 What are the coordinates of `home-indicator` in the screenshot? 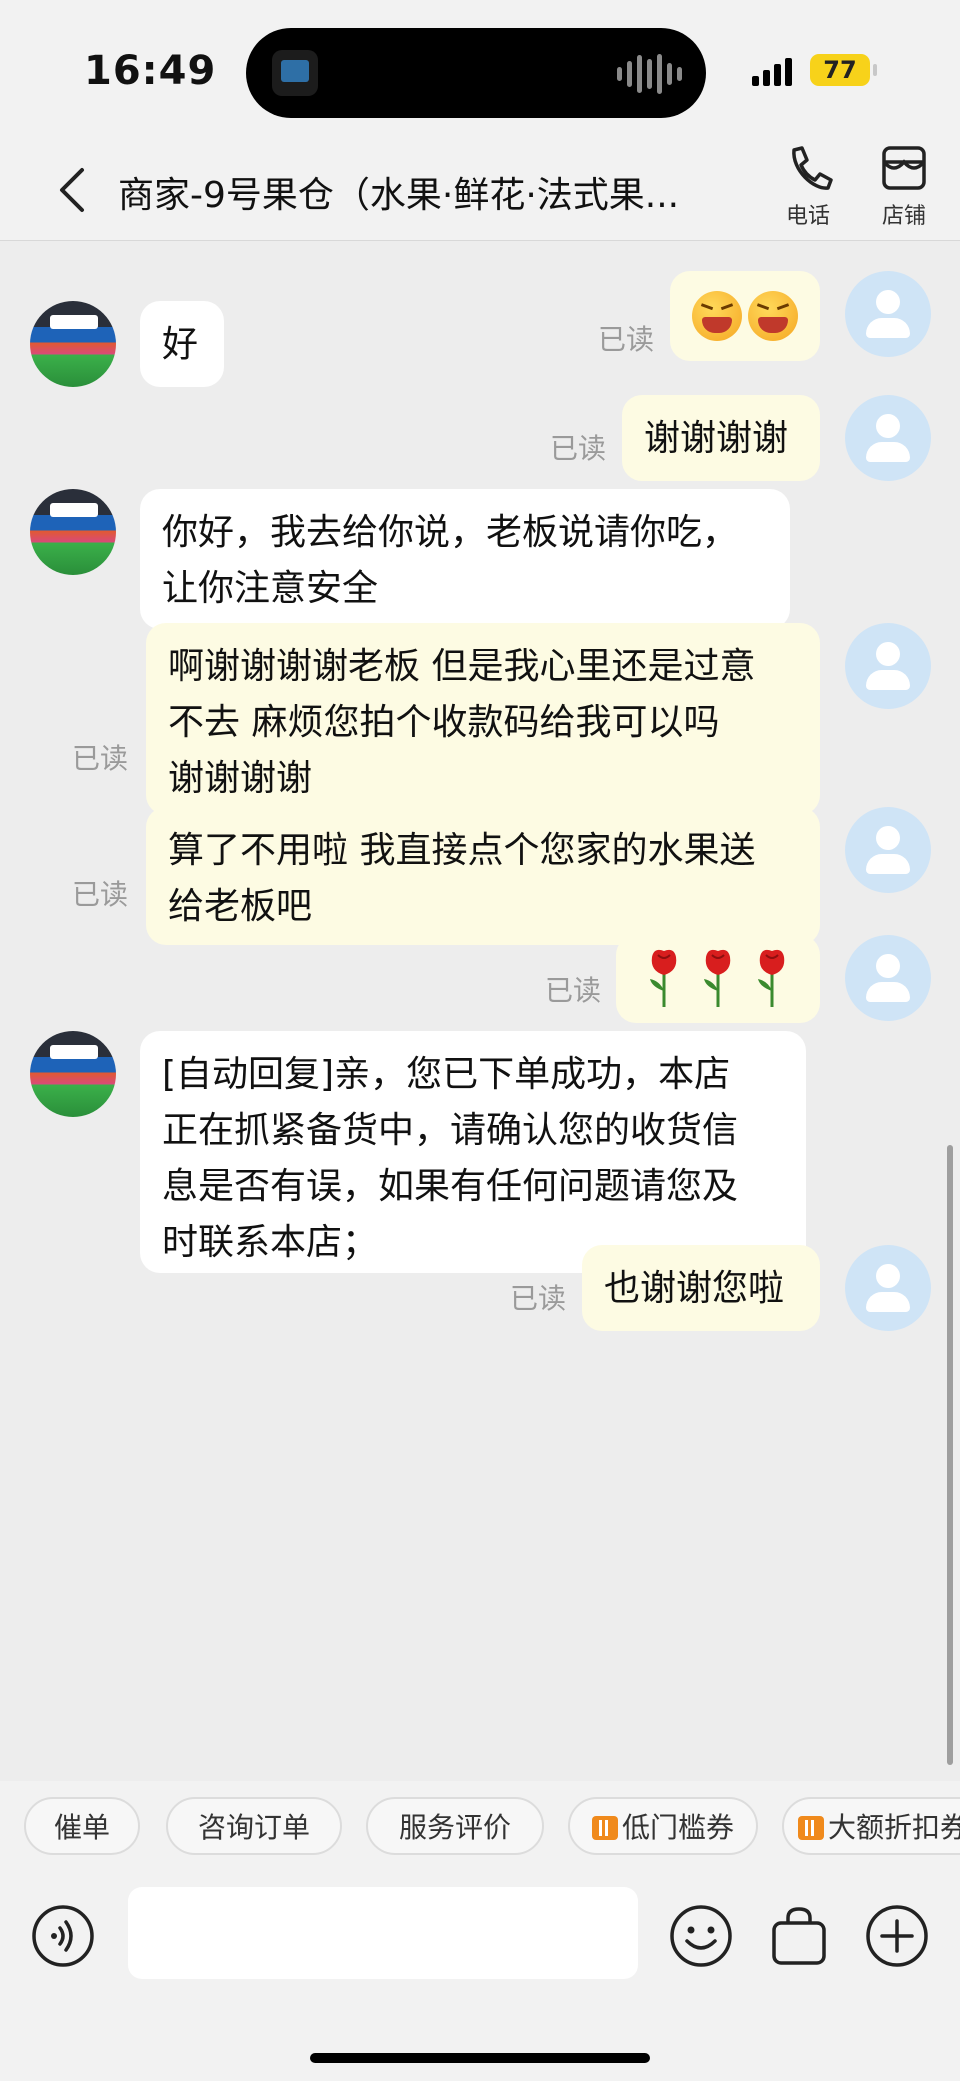 It's located at (480, 2058).